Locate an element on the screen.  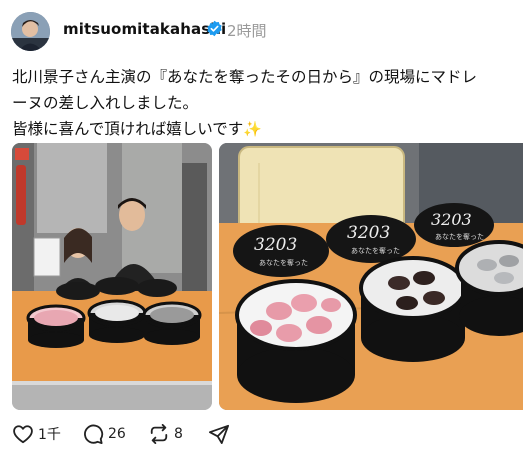
comment-count: 26 is located at coordinates (117, 434).